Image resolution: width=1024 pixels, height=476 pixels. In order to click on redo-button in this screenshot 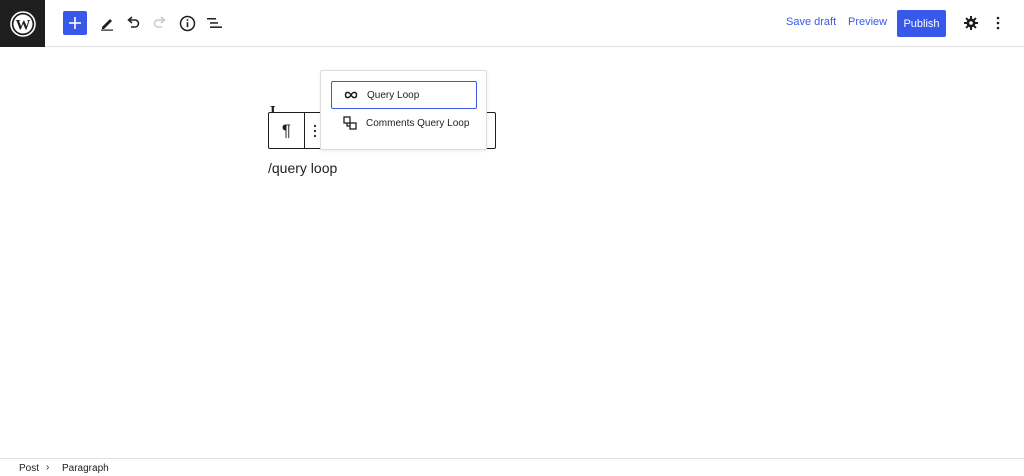, I will do `click(160, 23)`.